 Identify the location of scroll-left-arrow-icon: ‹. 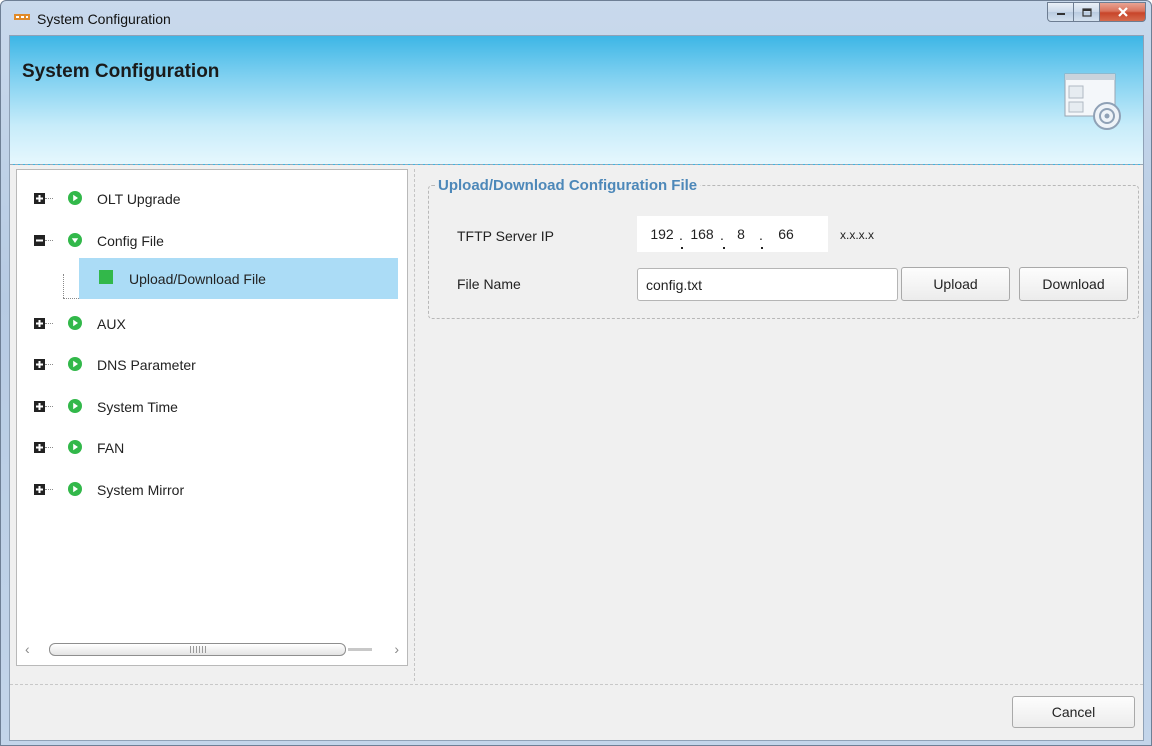
(27, 649).